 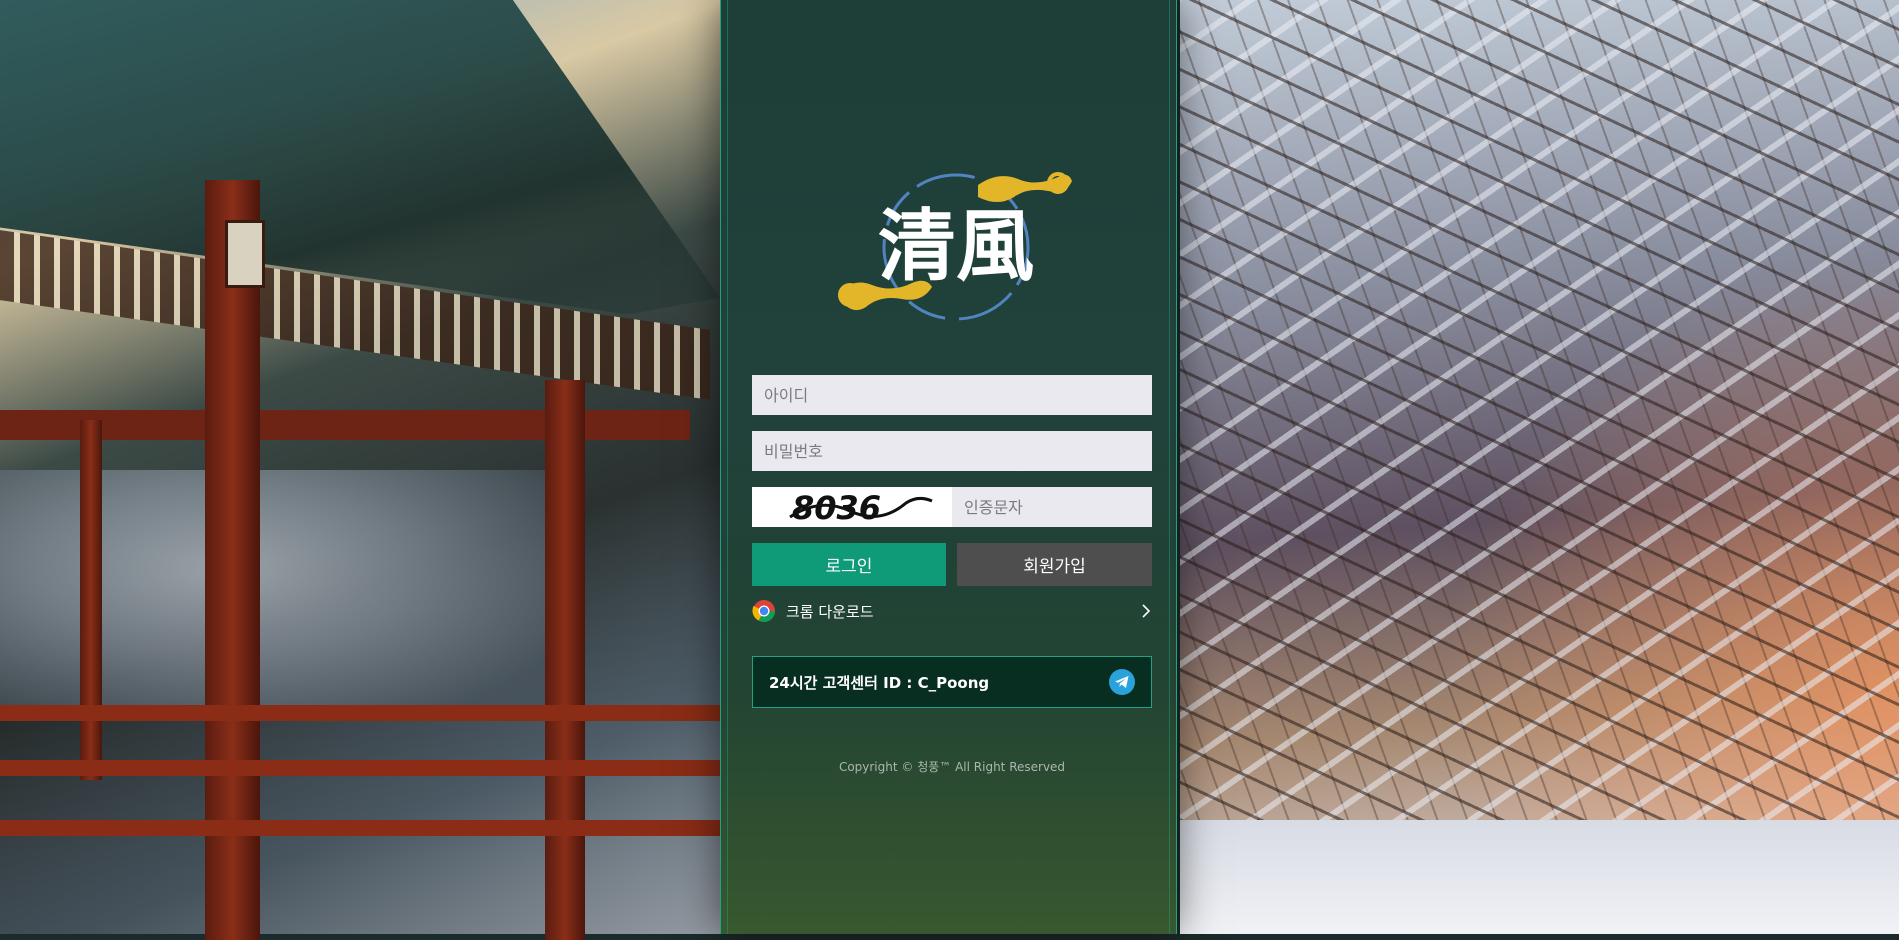 I want to click on telegram-icon, so click(x=1122, y=682).